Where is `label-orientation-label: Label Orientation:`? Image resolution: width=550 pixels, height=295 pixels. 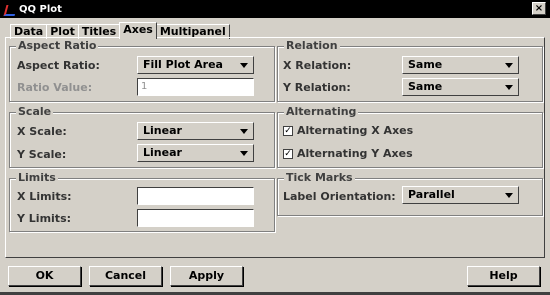
label-orientation-label: Label Orientation: is located at coordinates (339, 196).